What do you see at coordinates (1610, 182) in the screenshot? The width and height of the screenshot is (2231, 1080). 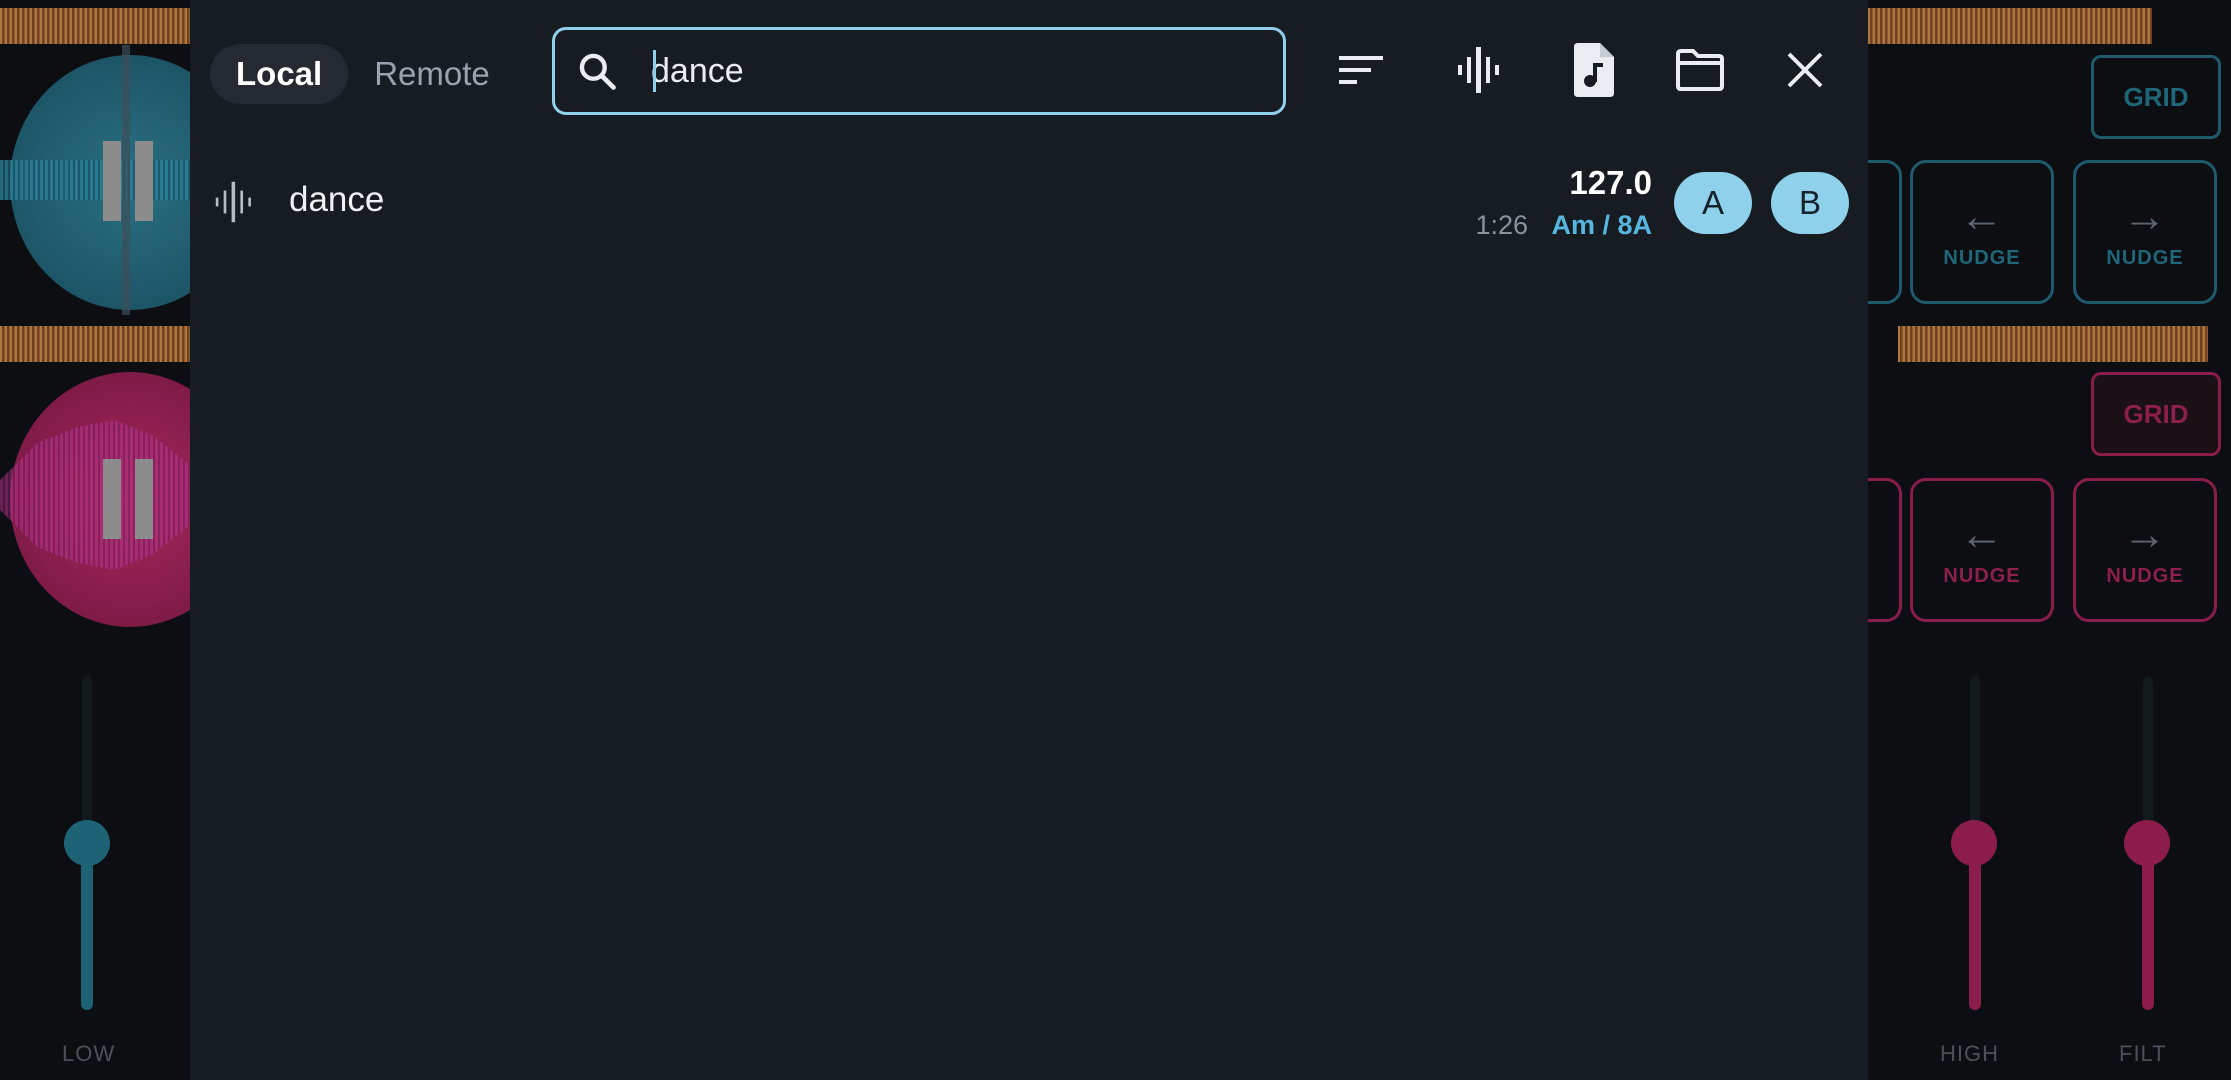 I see `track-bpm: 127.0` at bounding box center [1610, 182].